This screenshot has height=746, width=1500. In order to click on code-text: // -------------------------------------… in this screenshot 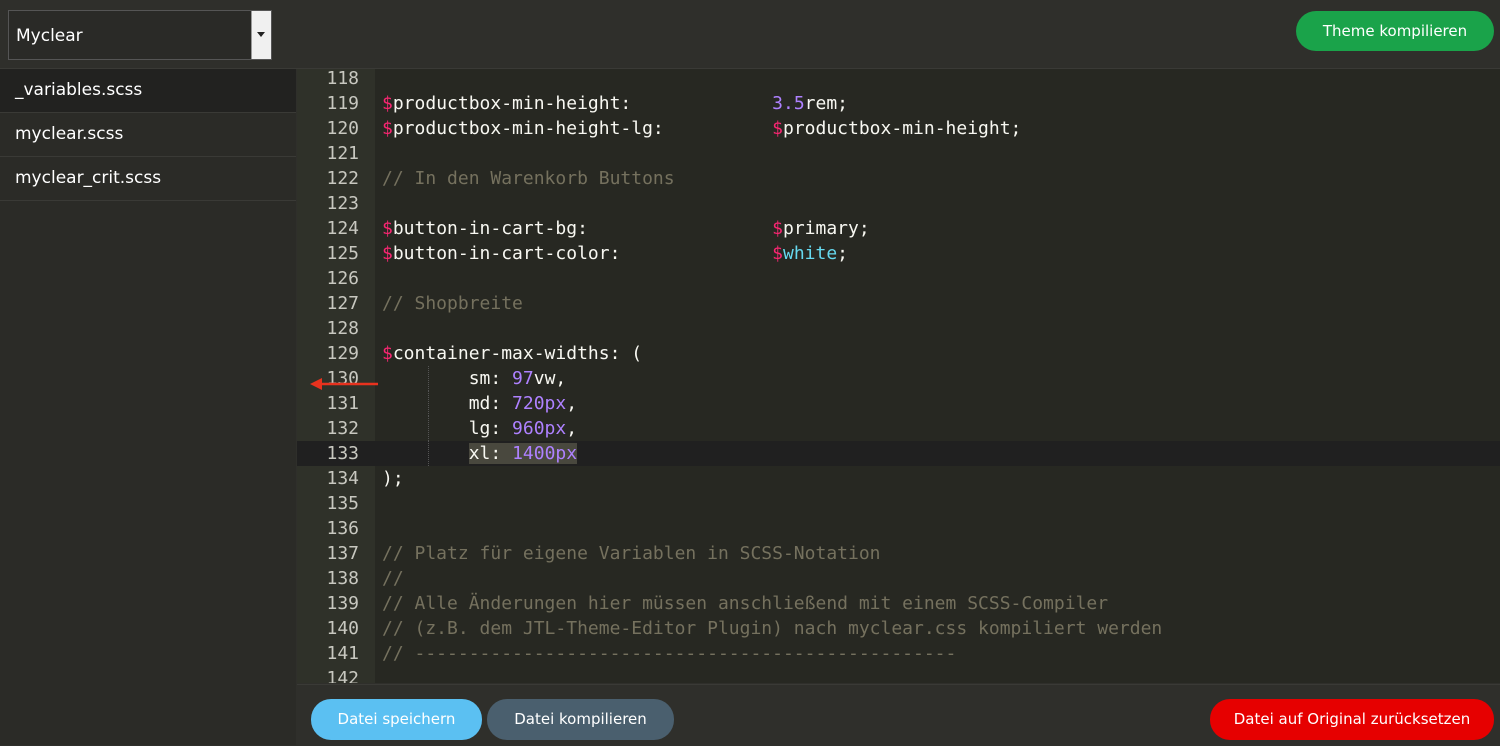, I will do `click(669, 653)`.